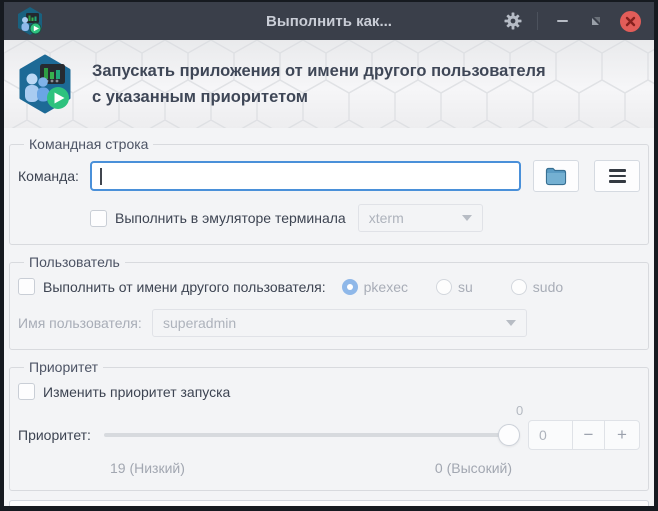 The image size is (658, 511). What do you see at coordinates (444, 286) in the screenshot?
I see `radio-su` at bounding box center [444, 286].